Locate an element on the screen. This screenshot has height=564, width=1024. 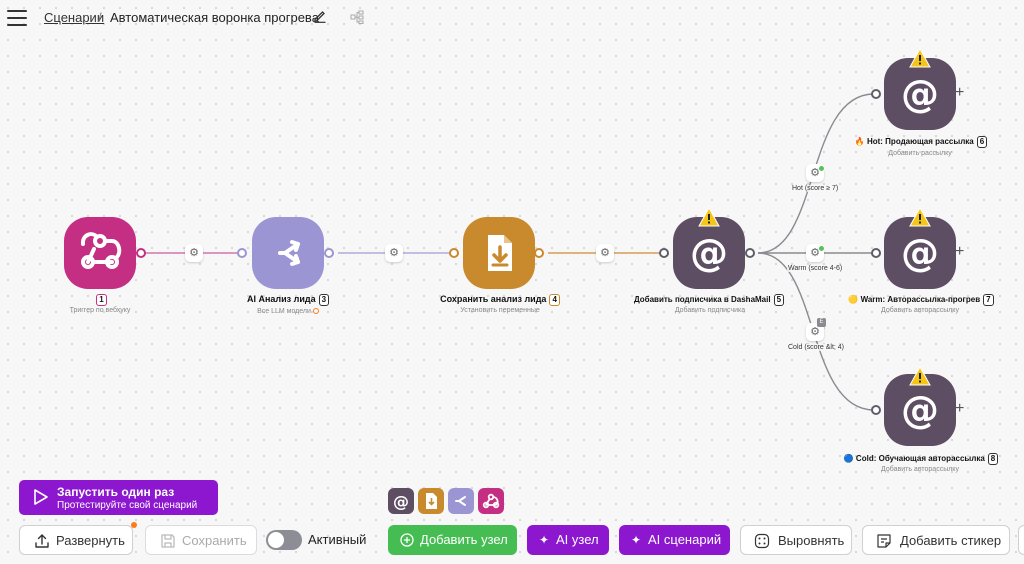
warm-branch-label: Warm (score 4-6) is located at coordinates (815, 268).